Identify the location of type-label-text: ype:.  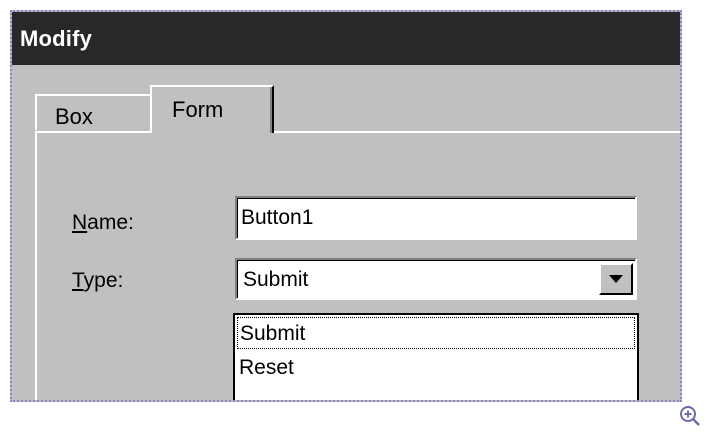
(103, 280).